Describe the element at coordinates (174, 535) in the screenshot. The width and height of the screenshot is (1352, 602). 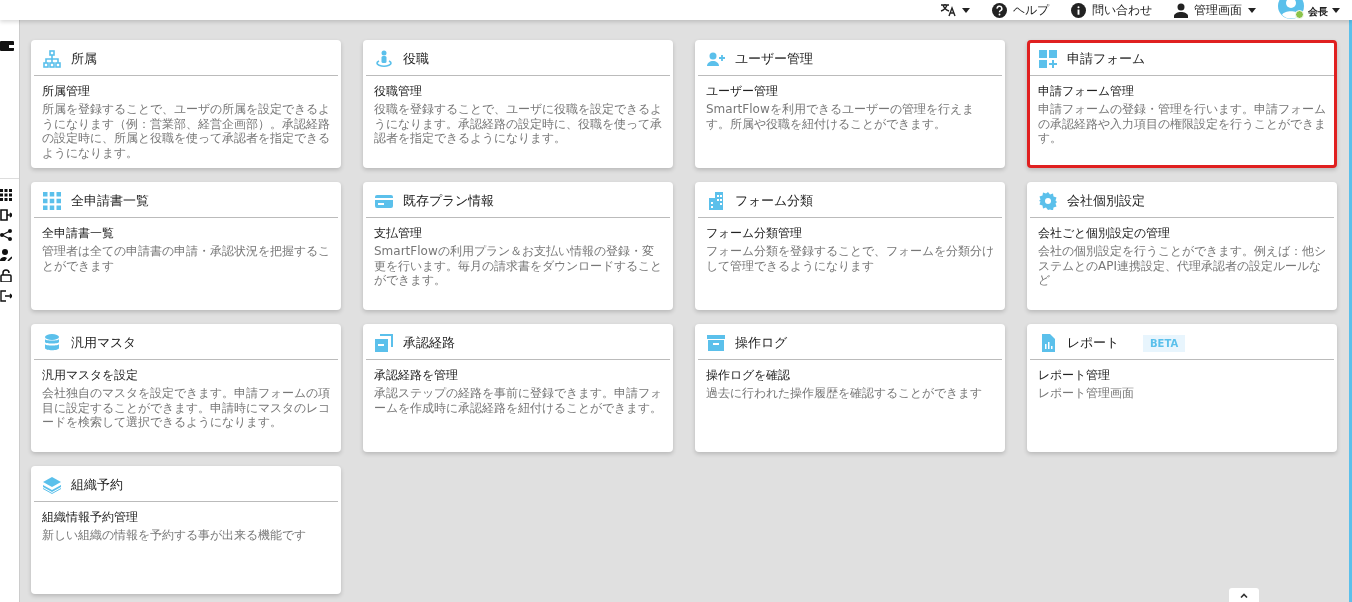
I see `card-description: 新しい組織の情報を予約する事が出来る機能です` at that location.